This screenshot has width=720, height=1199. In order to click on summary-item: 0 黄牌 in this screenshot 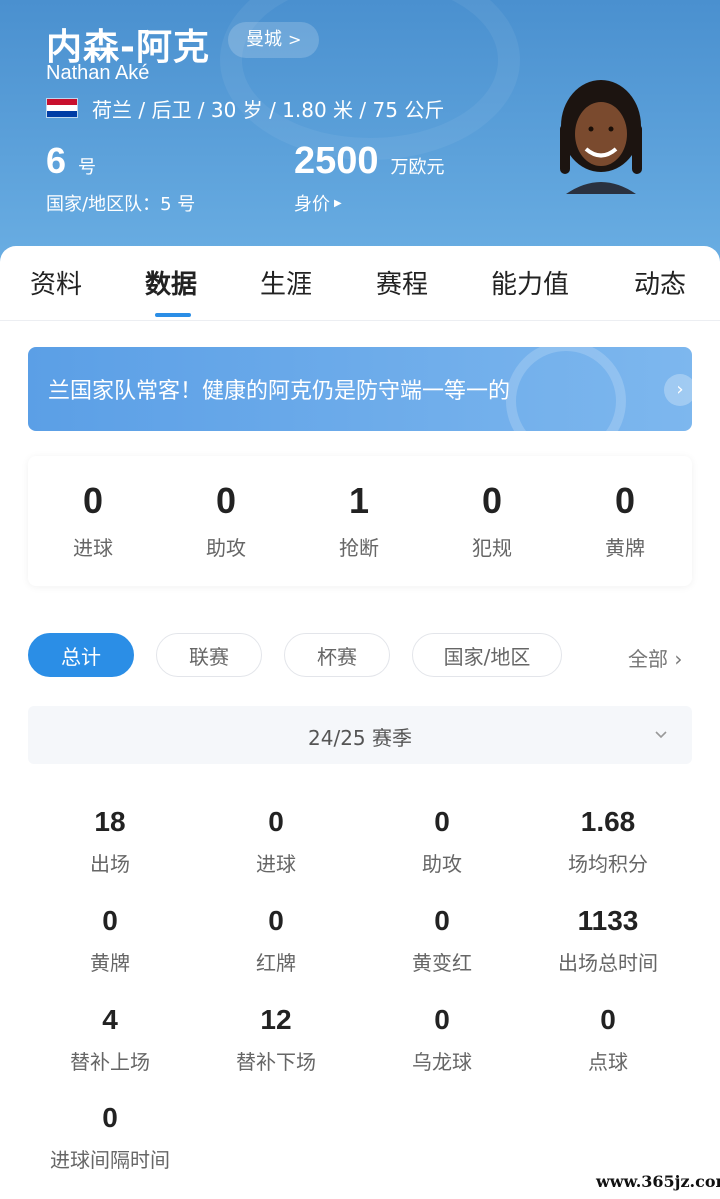, I will do `click(625, 520)`.